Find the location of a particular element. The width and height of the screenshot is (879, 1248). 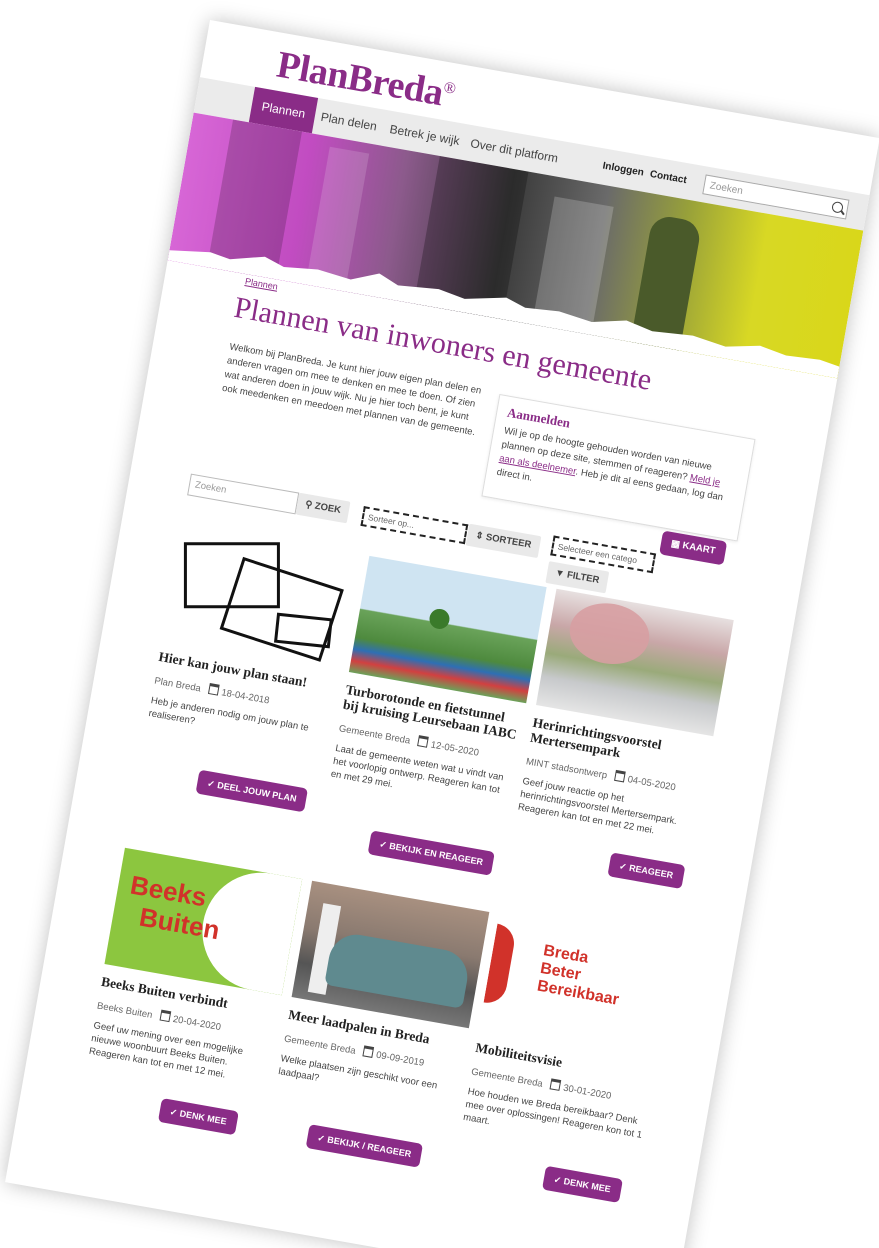

card-button: ✓ DEEL JOUW PLAN is located at coordinates (252, 791).